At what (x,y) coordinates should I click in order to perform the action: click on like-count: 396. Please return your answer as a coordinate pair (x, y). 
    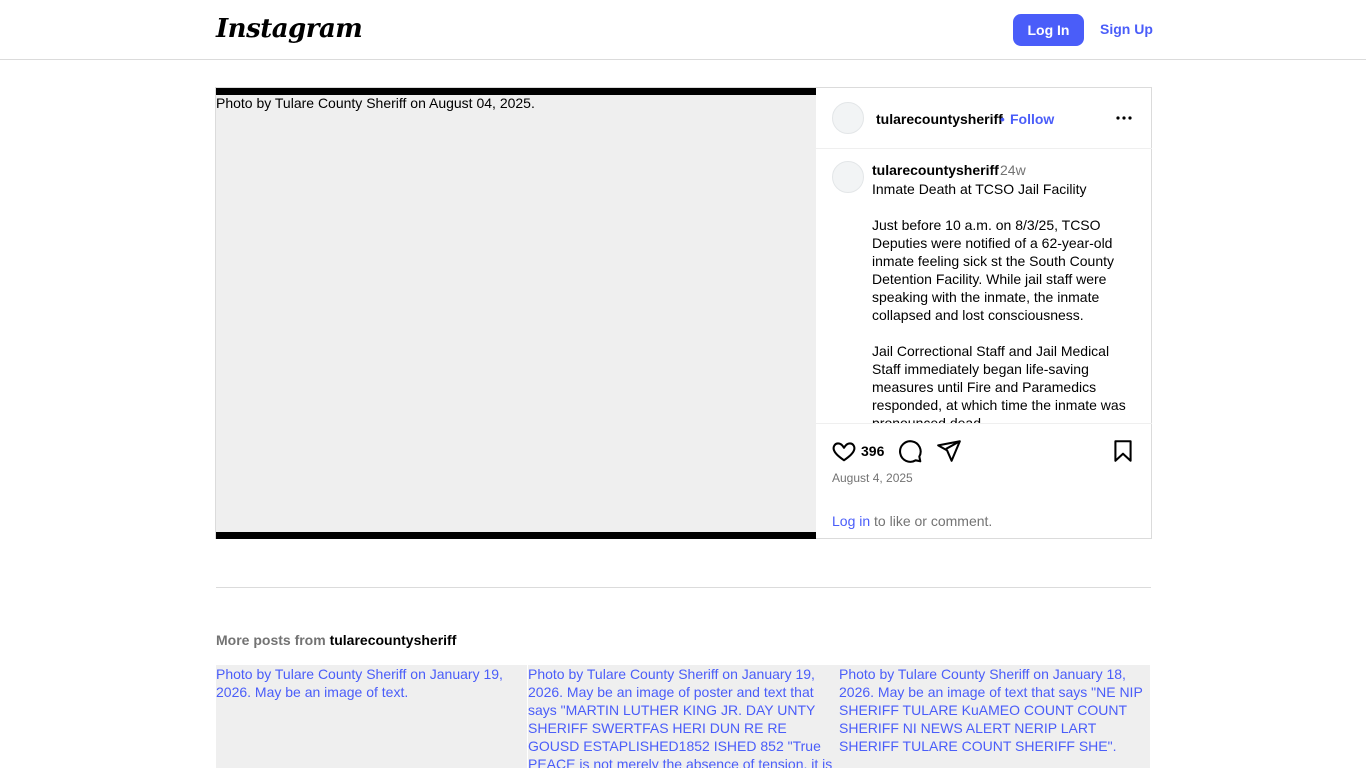
    Looking at the image, I should click on (873, 451).